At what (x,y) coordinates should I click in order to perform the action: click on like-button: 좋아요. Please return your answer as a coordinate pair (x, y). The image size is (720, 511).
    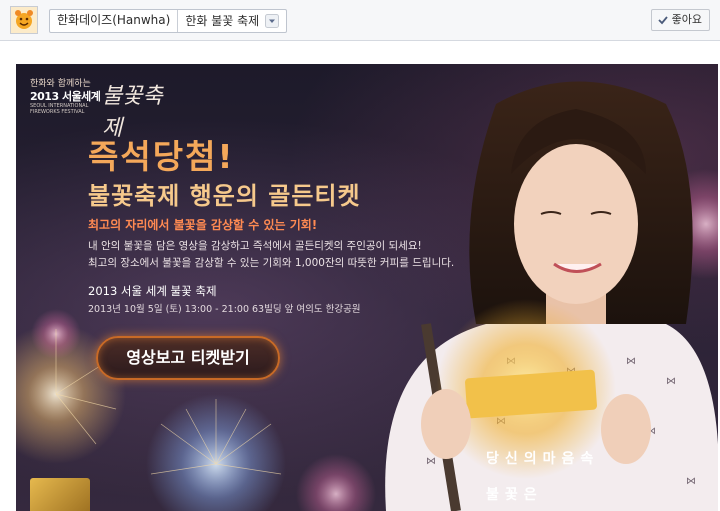
    Looking at the image, I should click on (680, 20).